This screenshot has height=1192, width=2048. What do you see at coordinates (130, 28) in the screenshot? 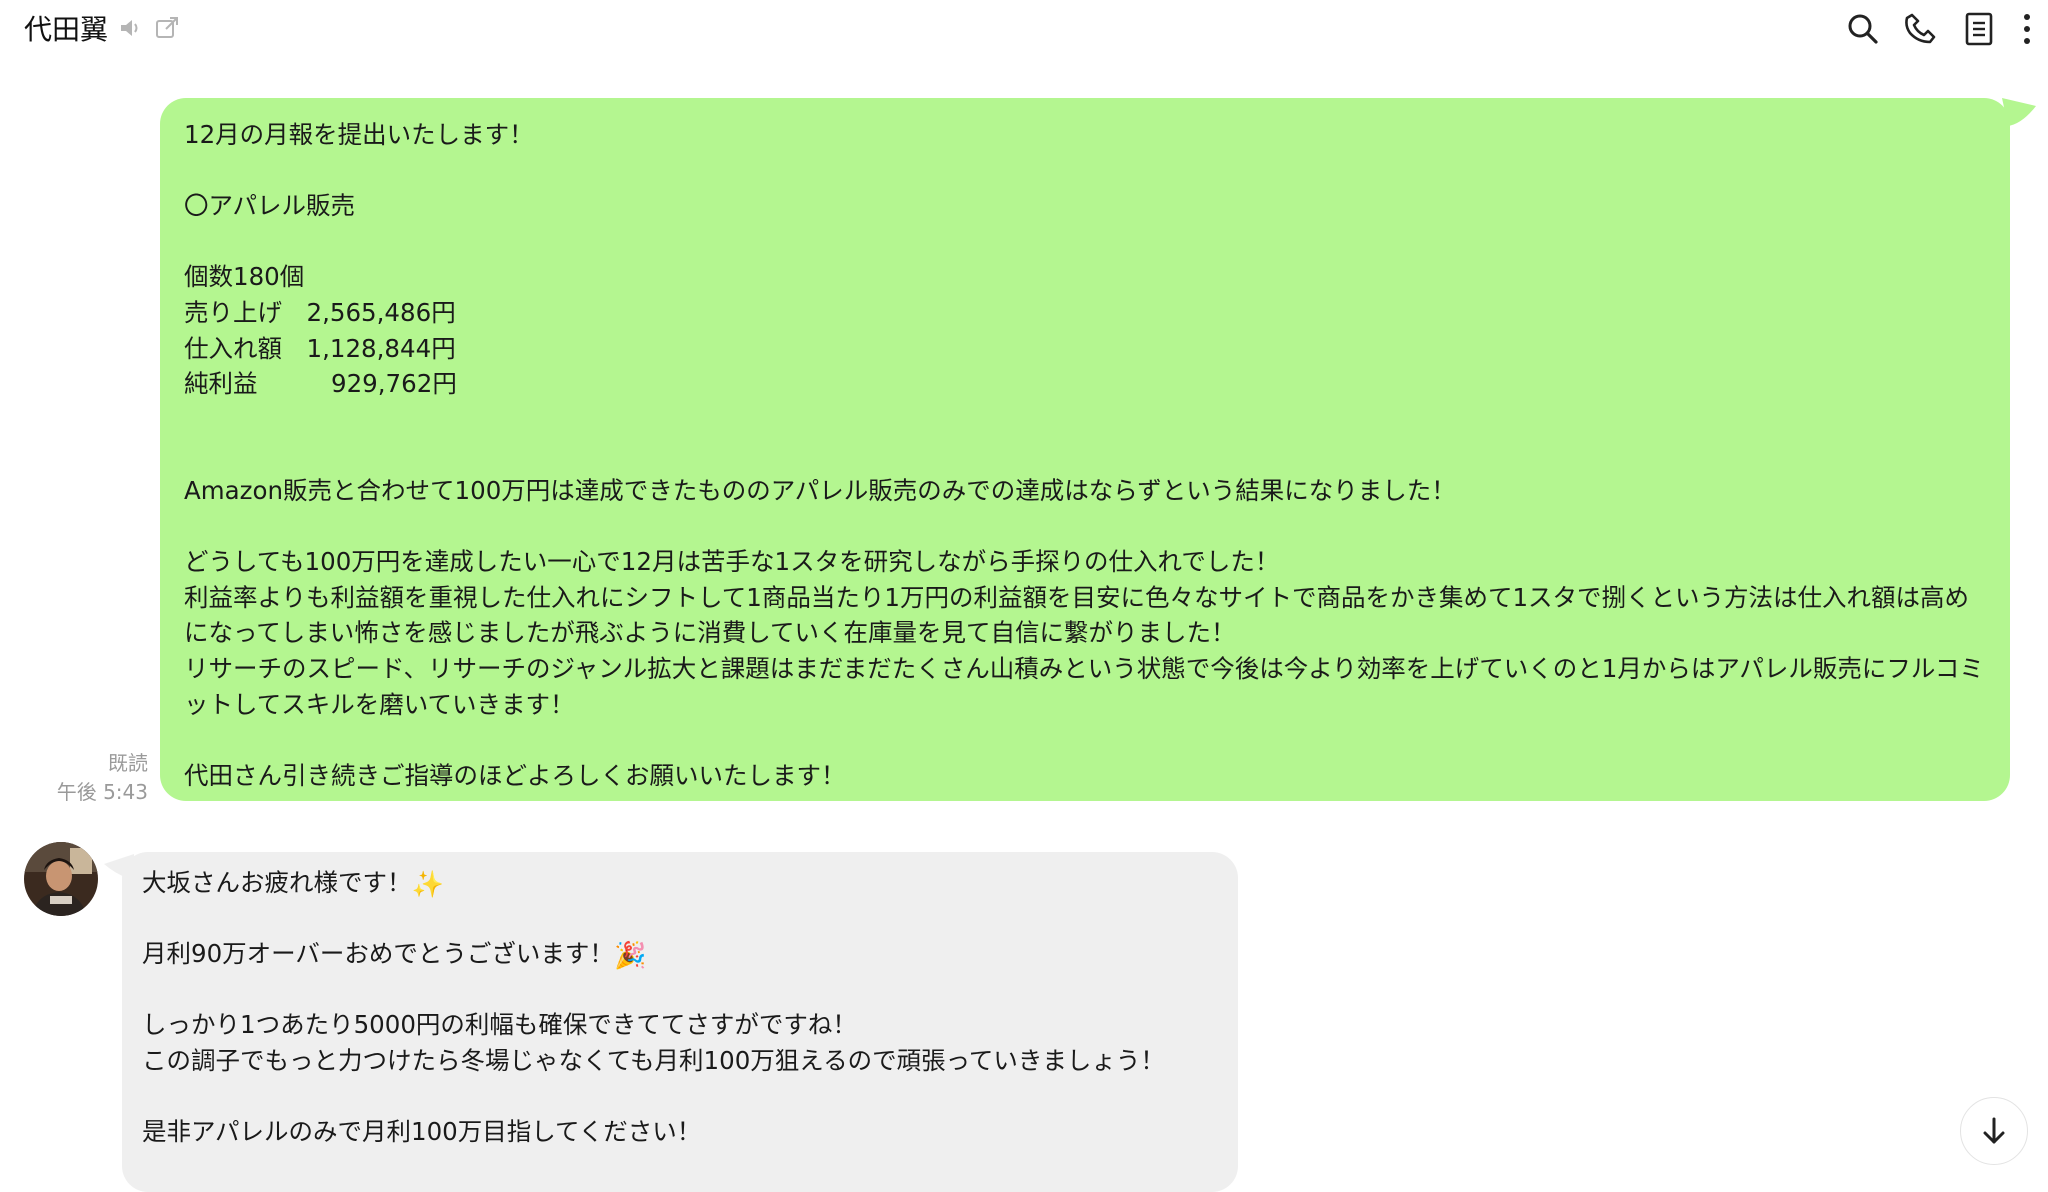
I see `speaker-icon` at bounding box center [130, 28].